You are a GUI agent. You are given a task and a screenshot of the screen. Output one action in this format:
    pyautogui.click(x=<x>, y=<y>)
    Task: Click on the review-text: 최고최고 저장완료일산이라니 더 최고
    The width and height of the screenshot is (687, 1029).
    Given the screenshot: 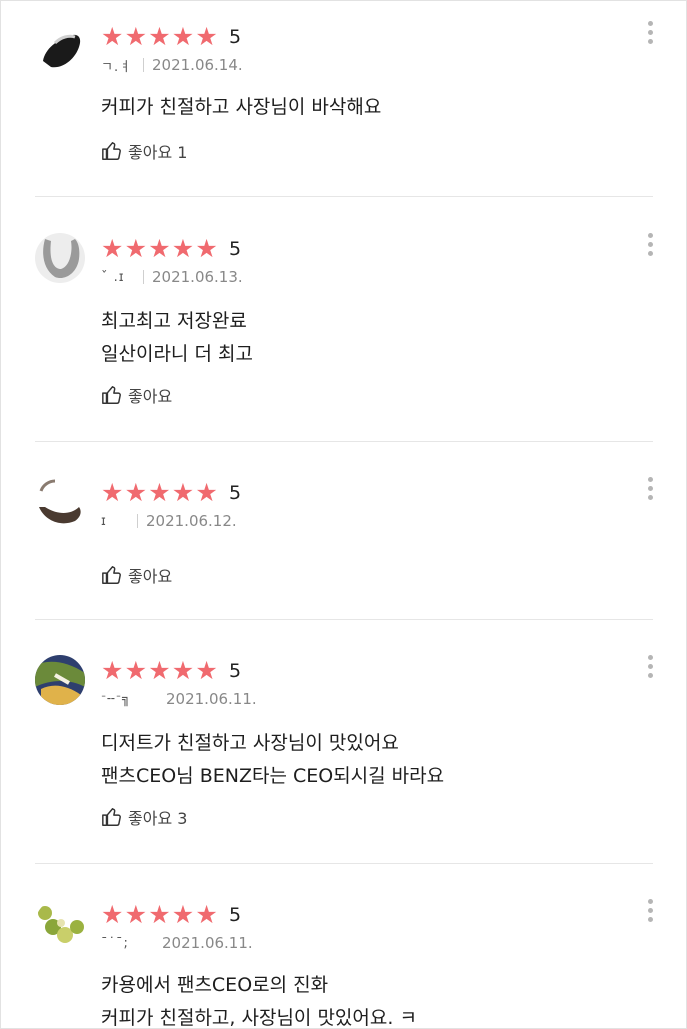 What is the action you would take?
    pyautogui.click(x=177, y=338)
    